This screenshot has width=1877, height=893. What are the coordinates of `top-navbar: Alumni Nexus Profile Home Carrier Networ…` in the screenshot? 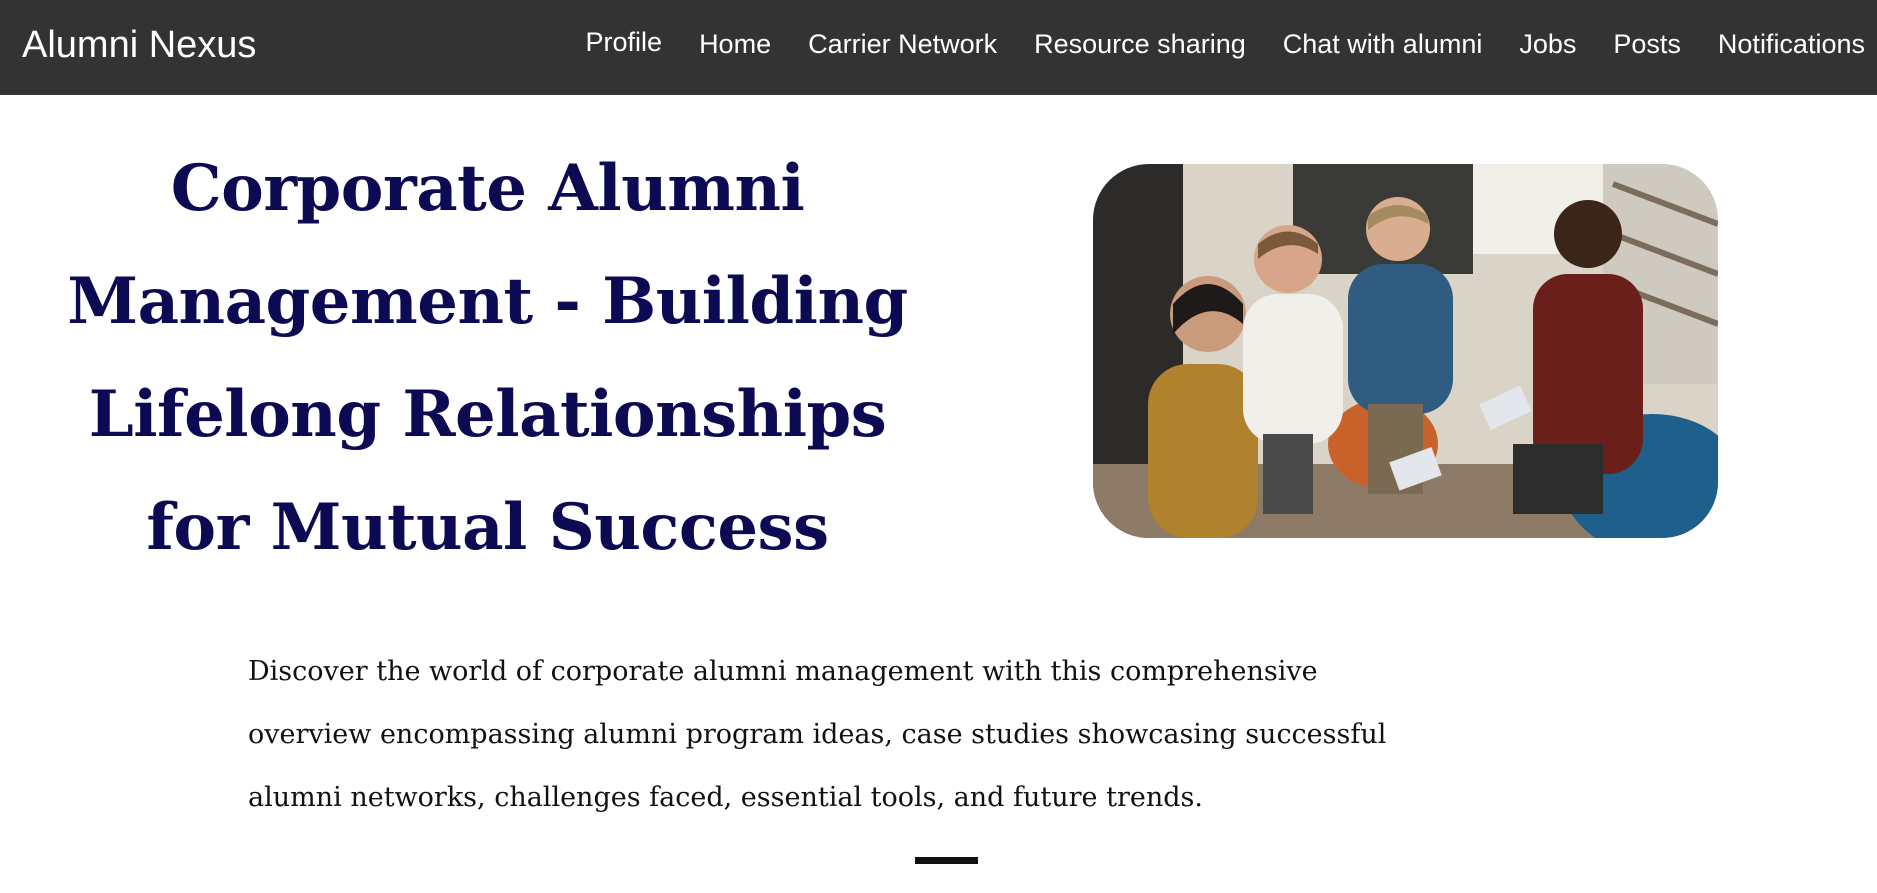 It's located at (938, 47).